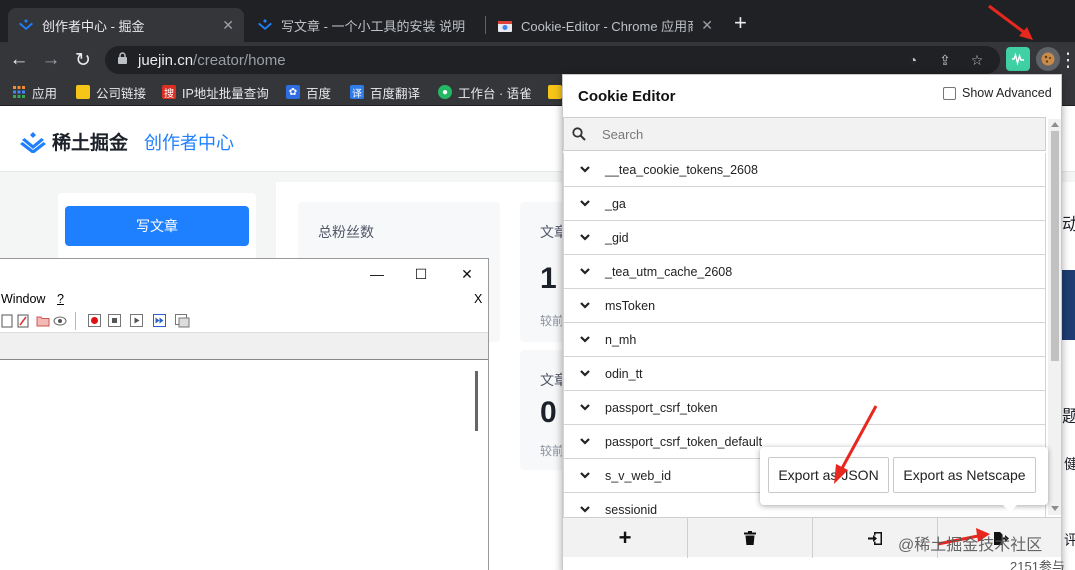  I want to click on settings-grid-icon, so click(182, 320).